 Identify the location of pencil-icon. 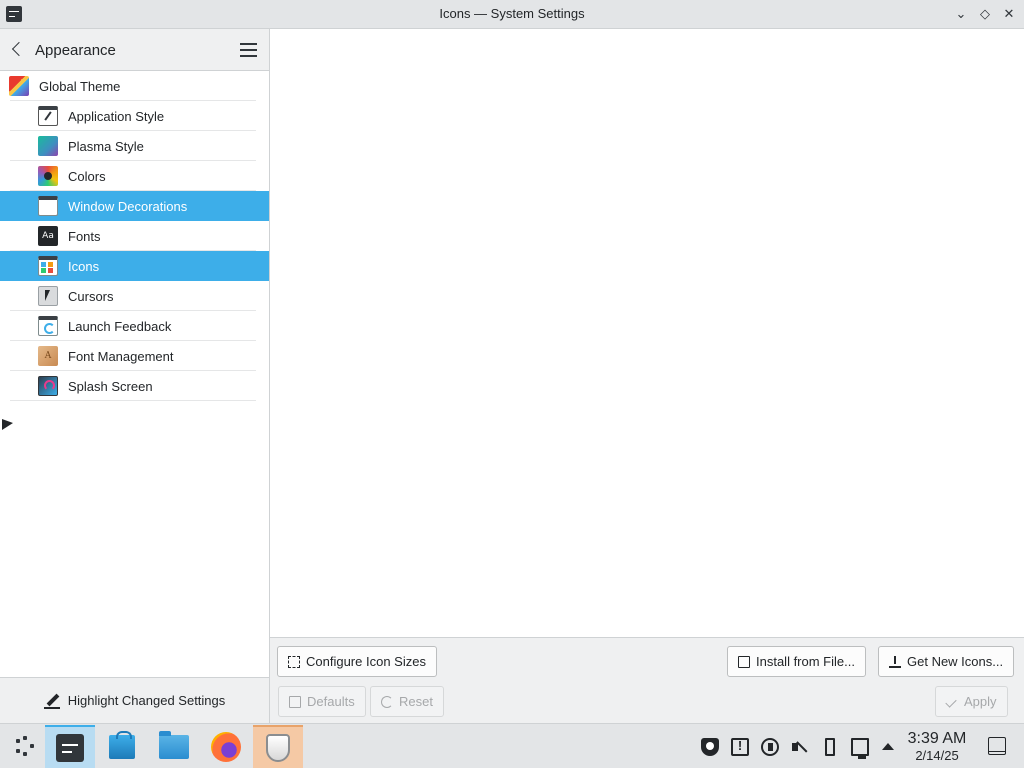
(51, 701).